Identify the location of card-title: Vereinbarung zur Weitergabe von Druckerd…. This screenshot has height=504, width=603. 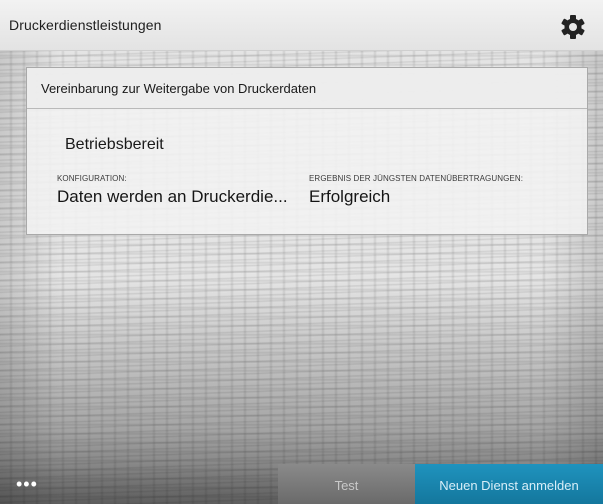
(179, 88).